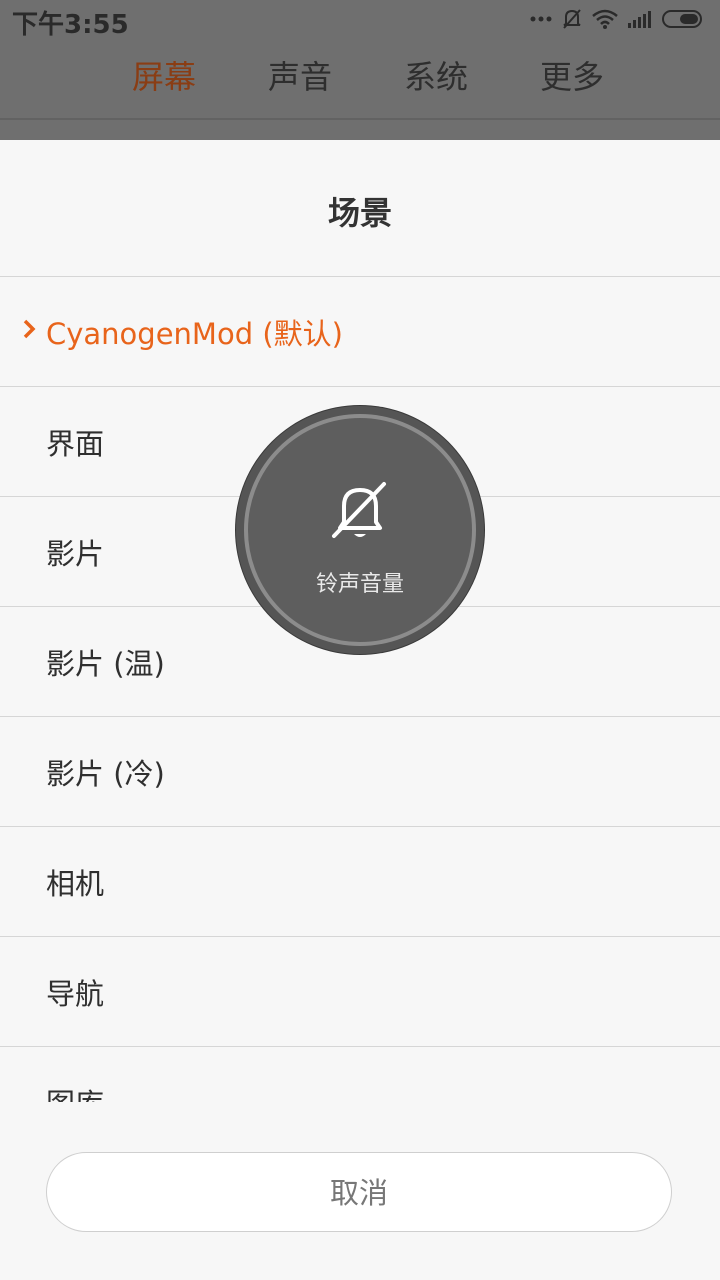 This screenshot has width=720, height=1280. Describe the element at coordinates (639, 19) in the screenshot. I see `signal-icon` at that location.